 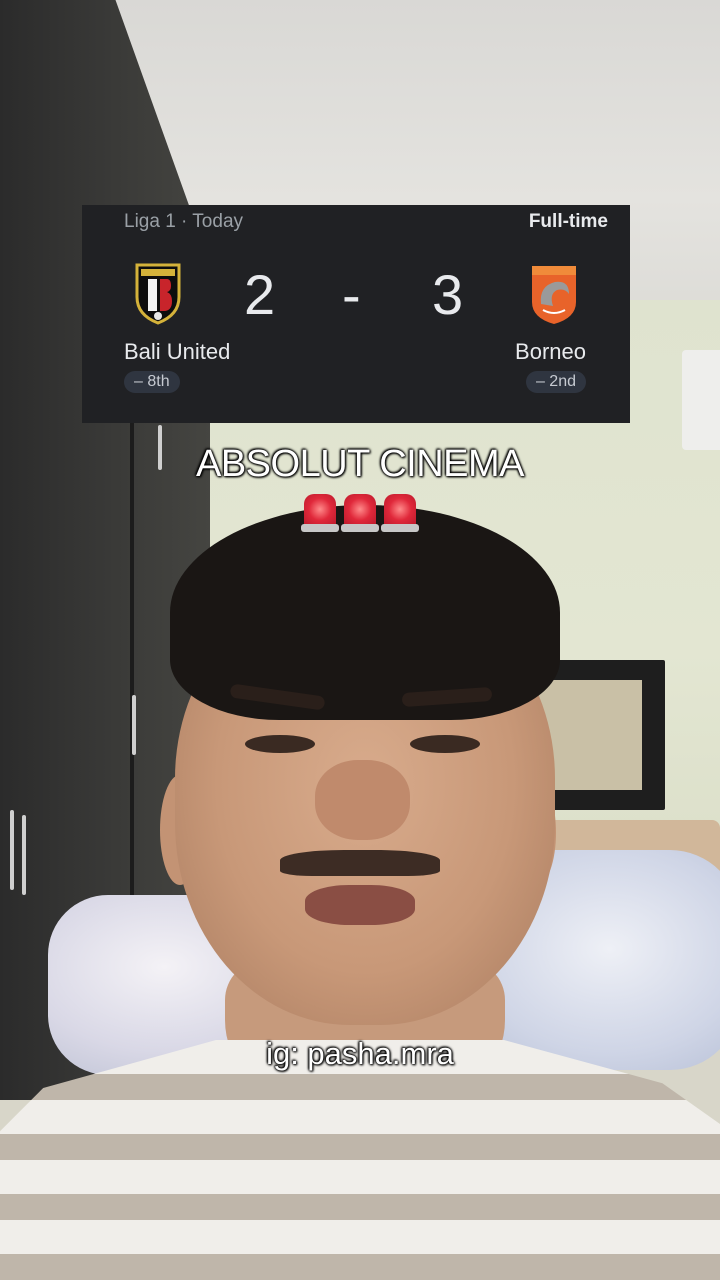 What do you see at coordinates (550, 351) in the screenshot?
I see `away-team-name: Borneo` at bounding box center [550, 351].